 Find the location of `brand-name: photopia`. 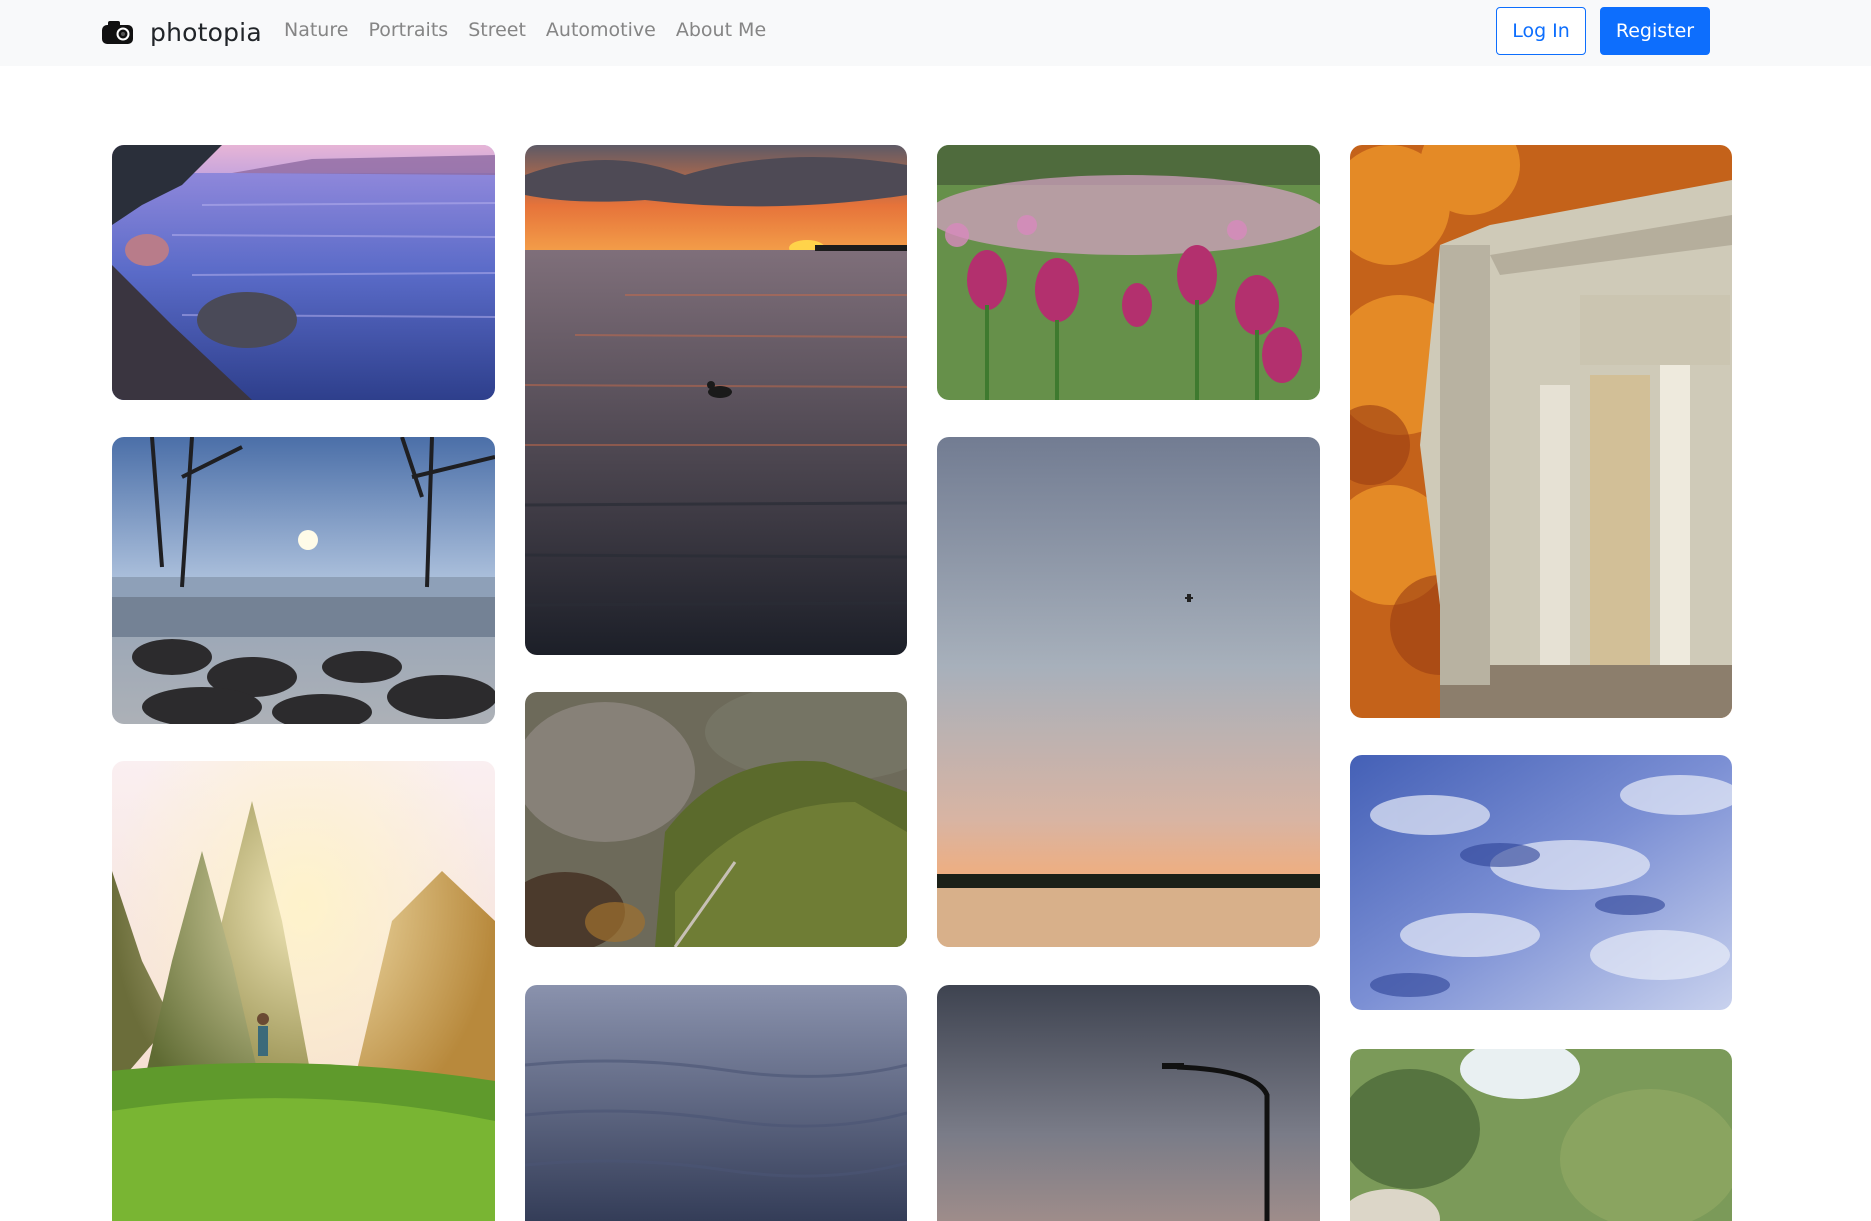

brand-name: photopia is located at coordinates (206, 32).